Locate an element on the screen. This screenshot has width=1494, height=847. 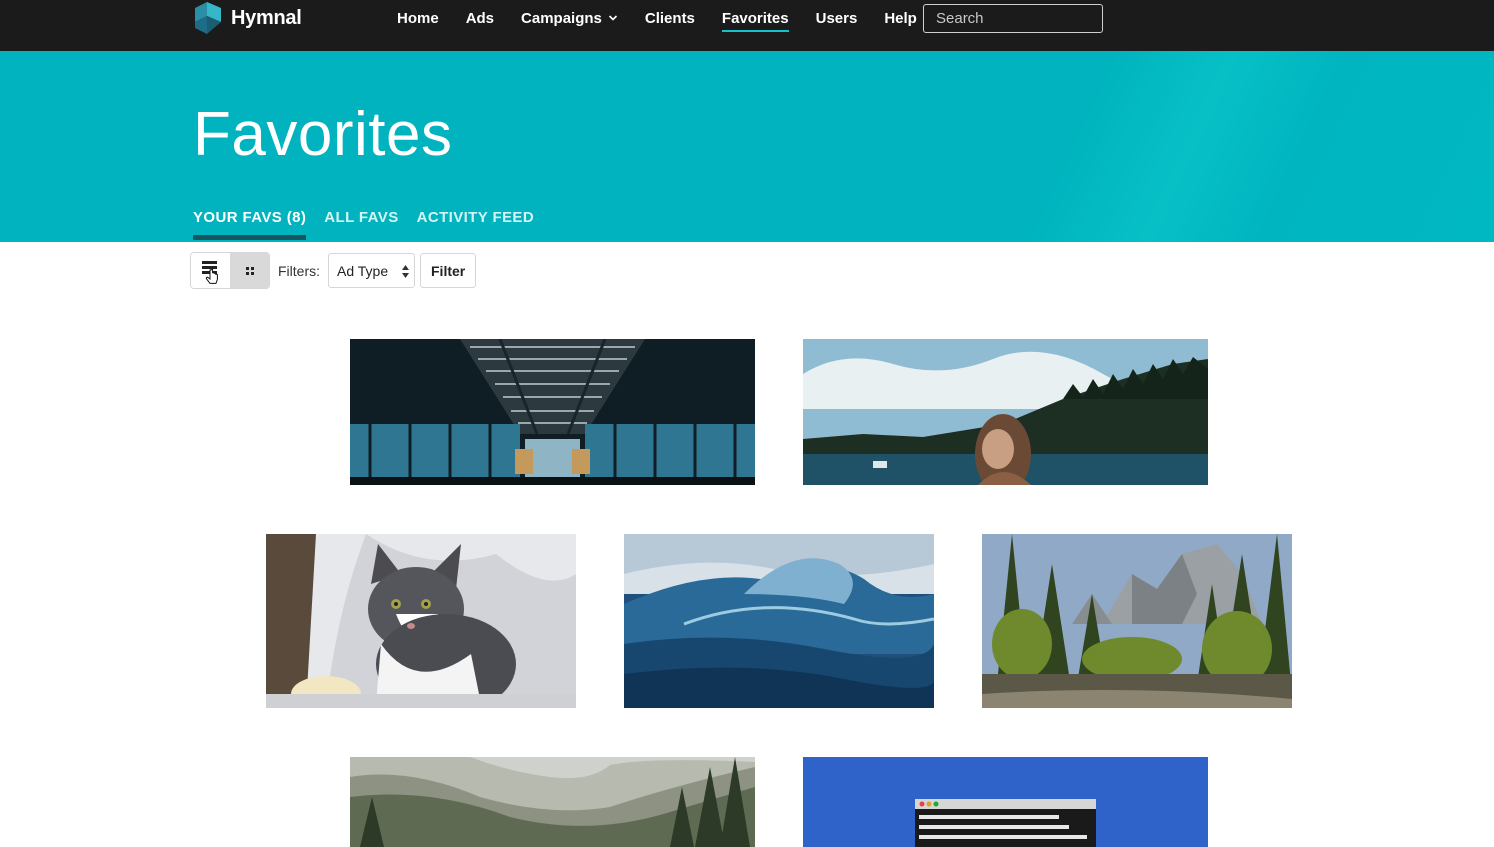
grid-view-button is located at coordinates (249, 270).